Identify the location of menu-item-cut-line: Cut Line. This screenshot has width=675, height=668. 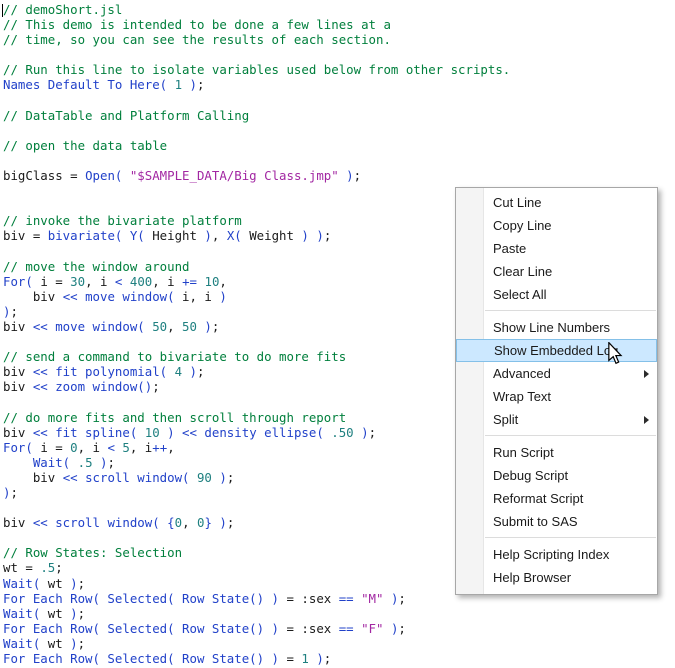
(556, 202).